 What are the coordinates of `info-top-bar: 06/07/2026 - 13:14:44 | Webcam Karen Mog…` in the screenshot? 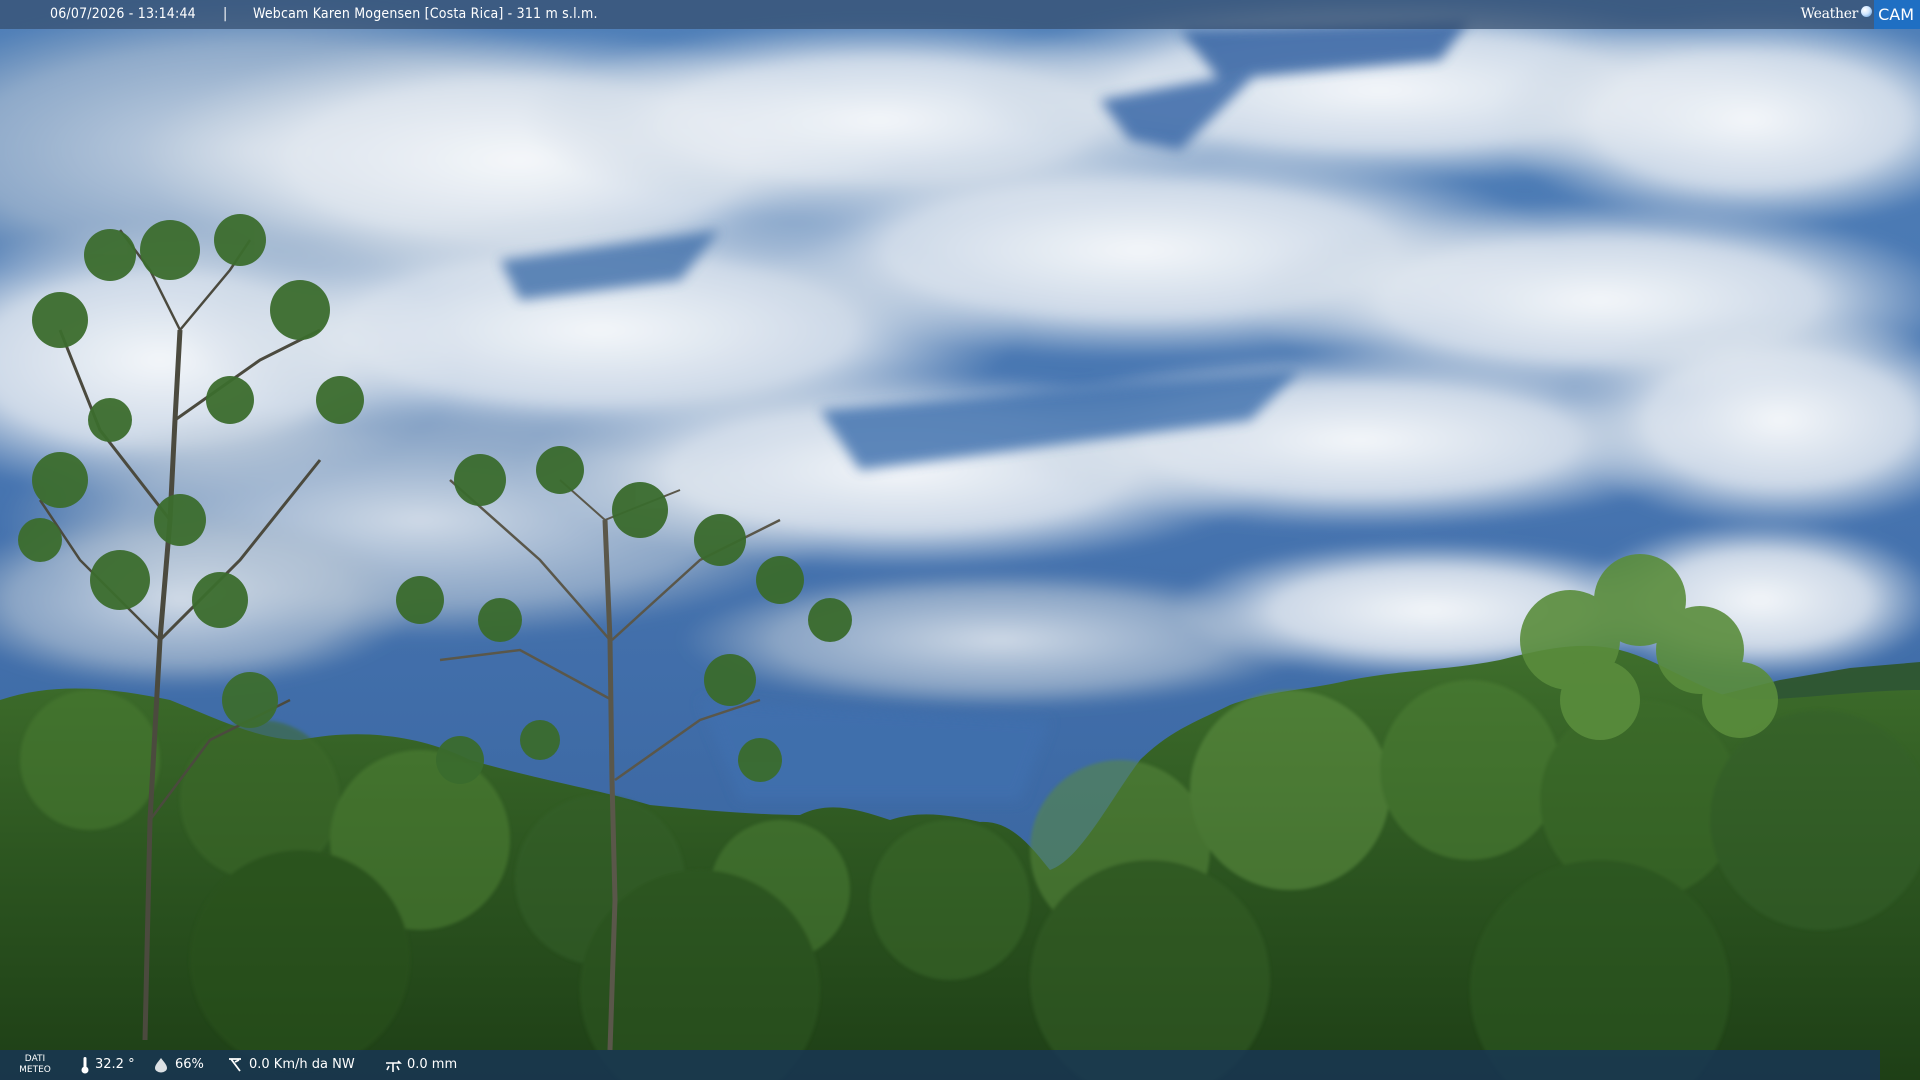 It's located at (960, 14).